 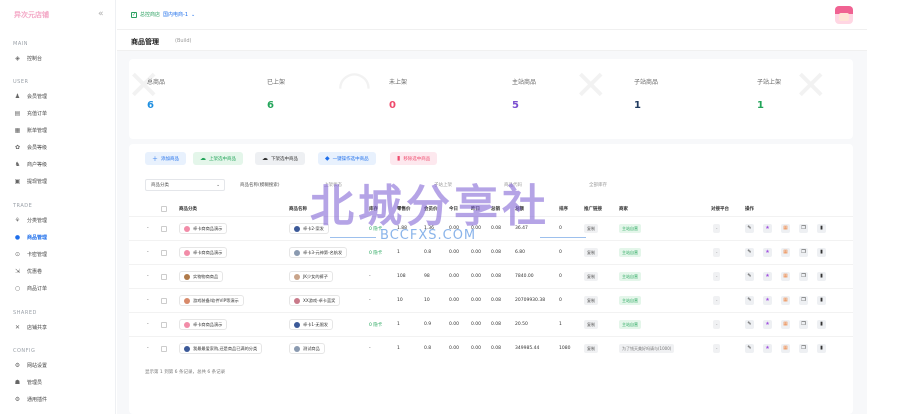 I want to click on sidebar-item-label: 充值订单, so click(x=37, y=114).